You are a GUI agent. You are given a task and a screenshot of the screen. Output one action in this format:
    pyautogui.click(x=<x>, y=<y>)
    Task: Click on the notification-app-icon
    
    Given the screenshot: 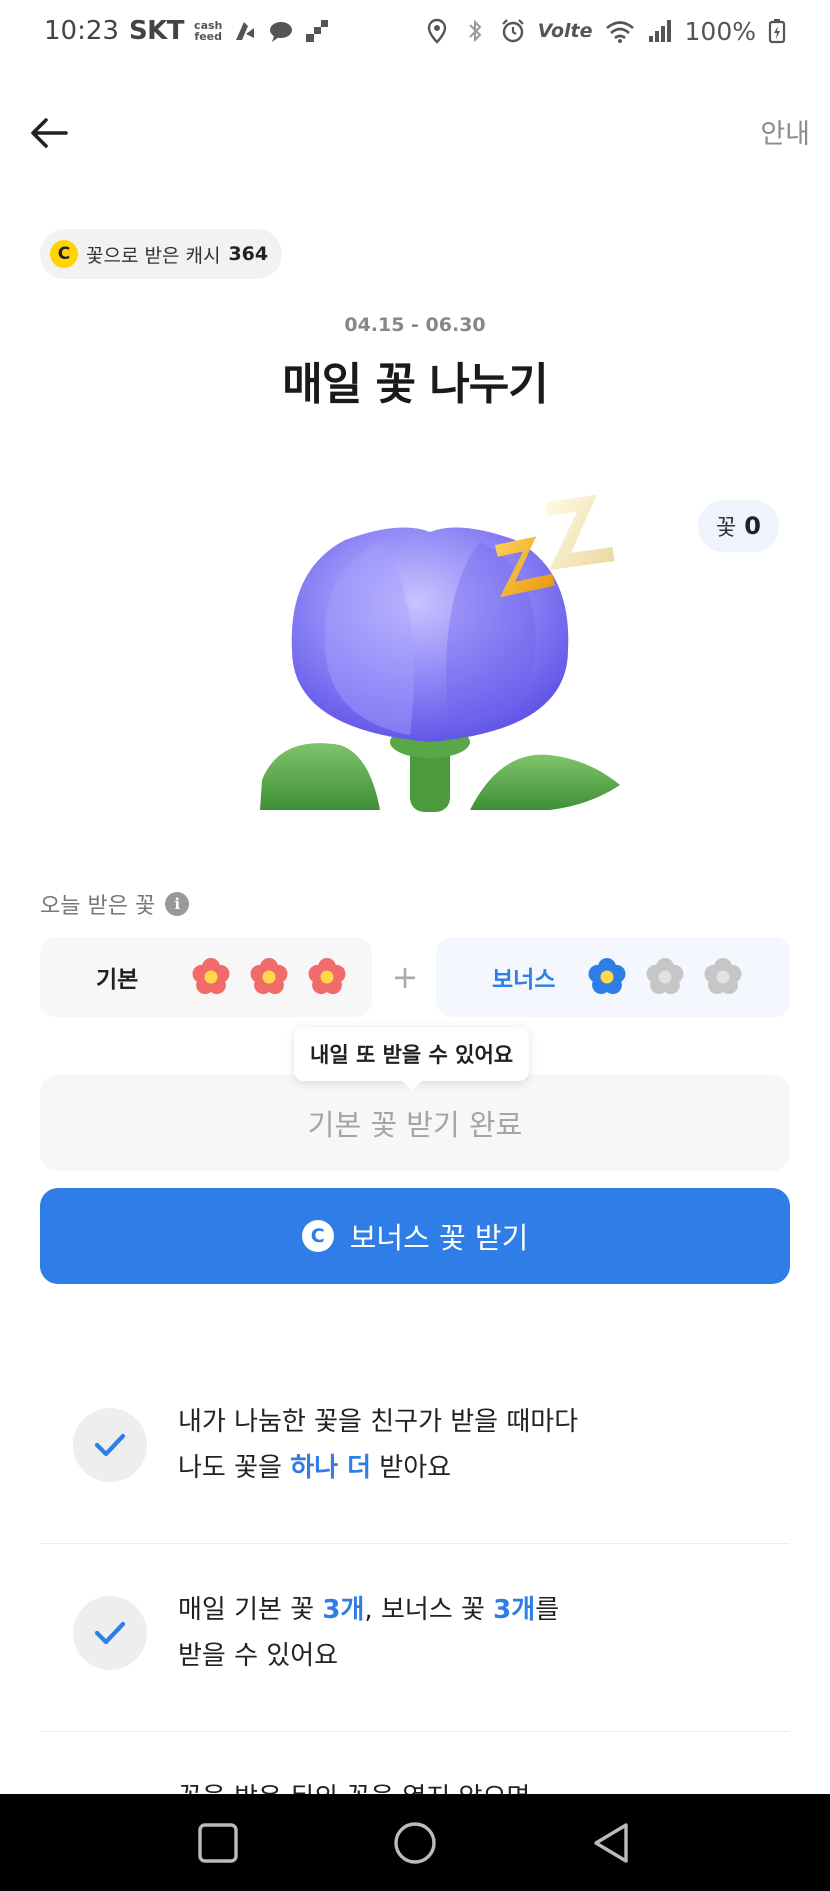 What is the action you would take?
    pyautogui.click(x=245, y=31)
    